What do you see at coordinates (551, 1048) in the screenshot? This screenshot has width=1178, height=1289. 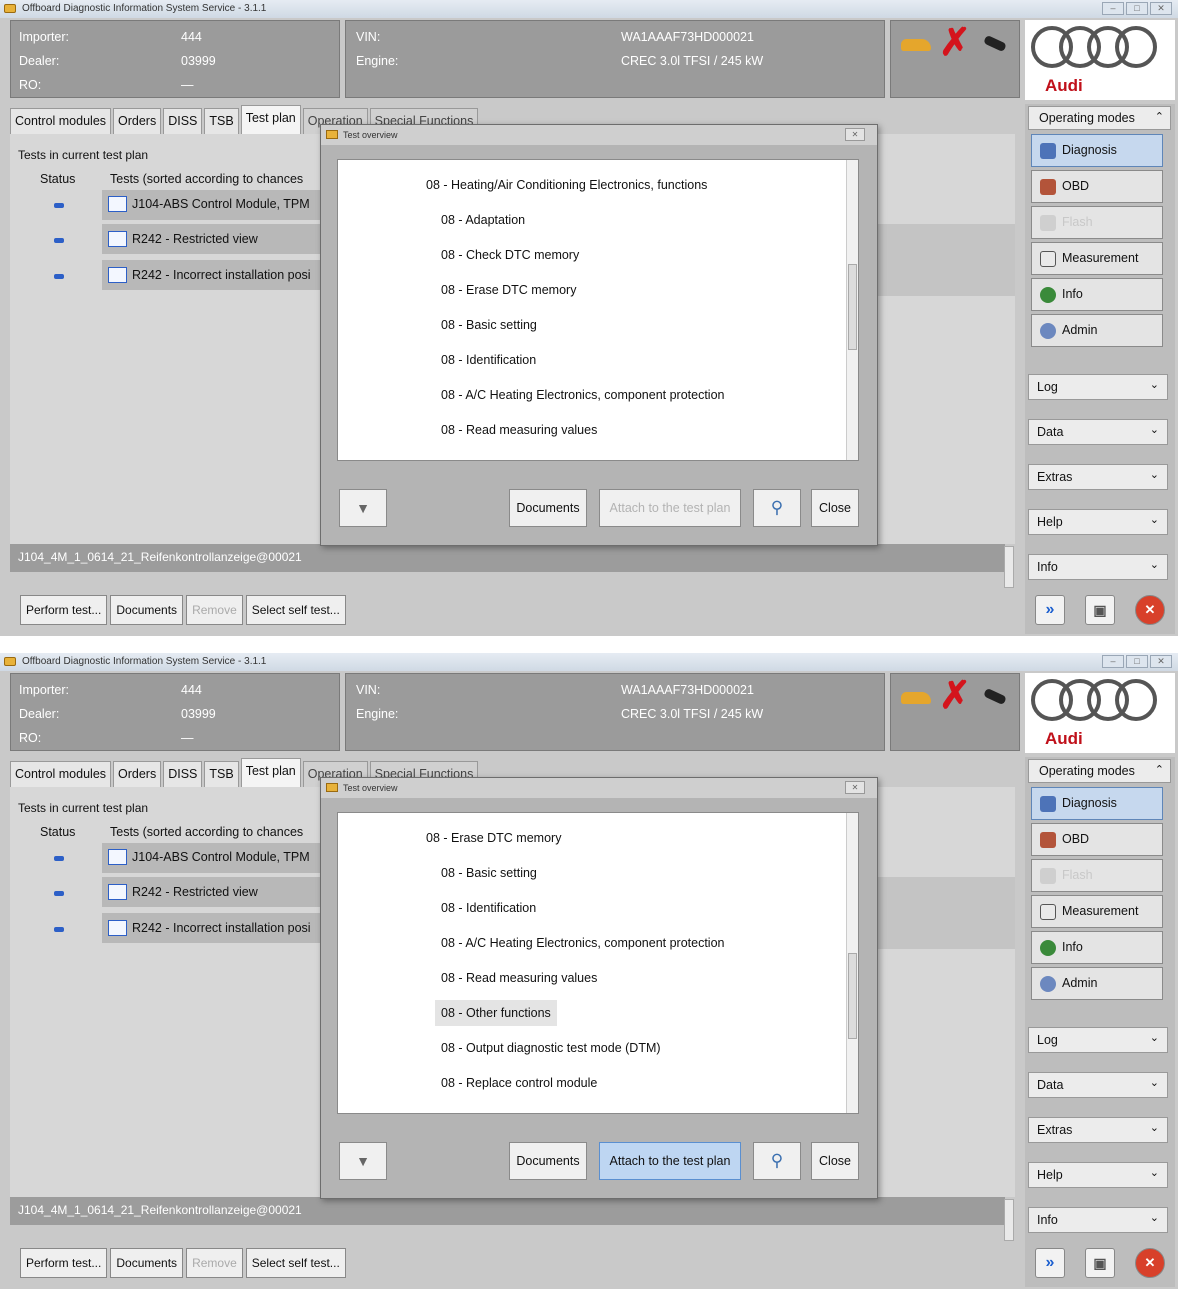 I see `list-item: 08 - Output diagnostic test mode (DTM)` at bounding box center [551, 1048].